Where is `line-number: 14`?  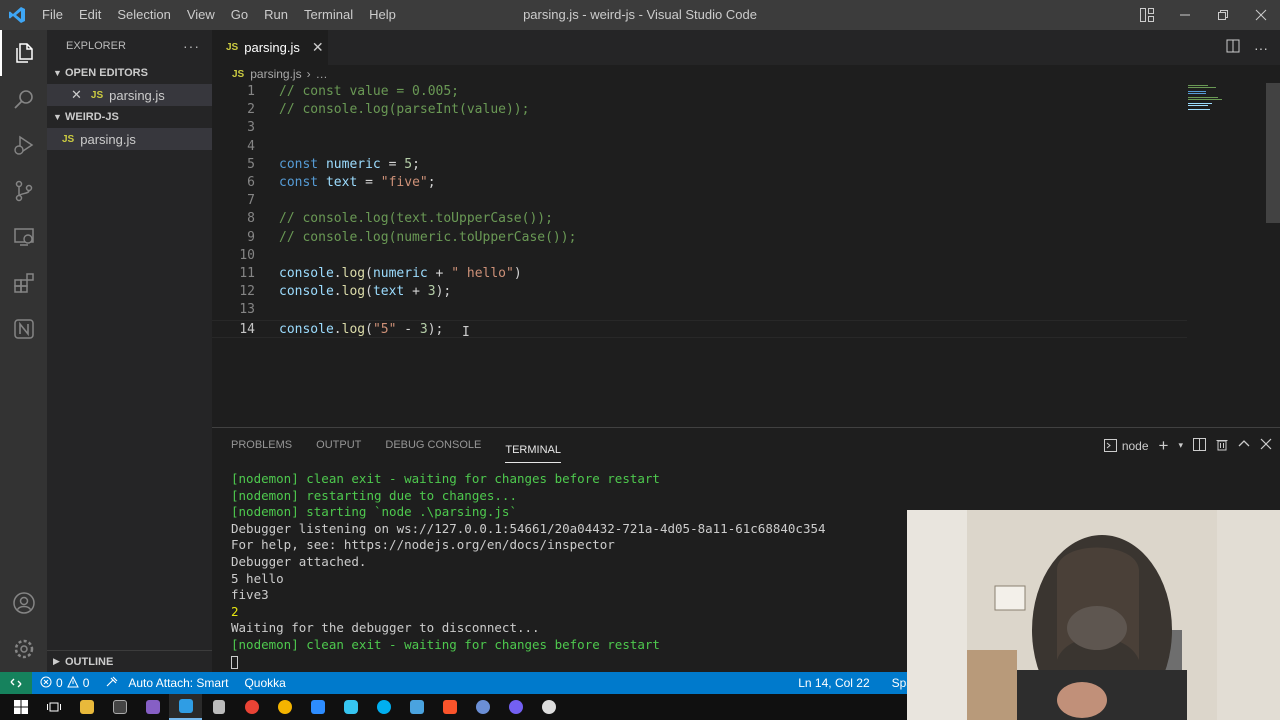 line-number: 14 is located at coordinates (247, 329).